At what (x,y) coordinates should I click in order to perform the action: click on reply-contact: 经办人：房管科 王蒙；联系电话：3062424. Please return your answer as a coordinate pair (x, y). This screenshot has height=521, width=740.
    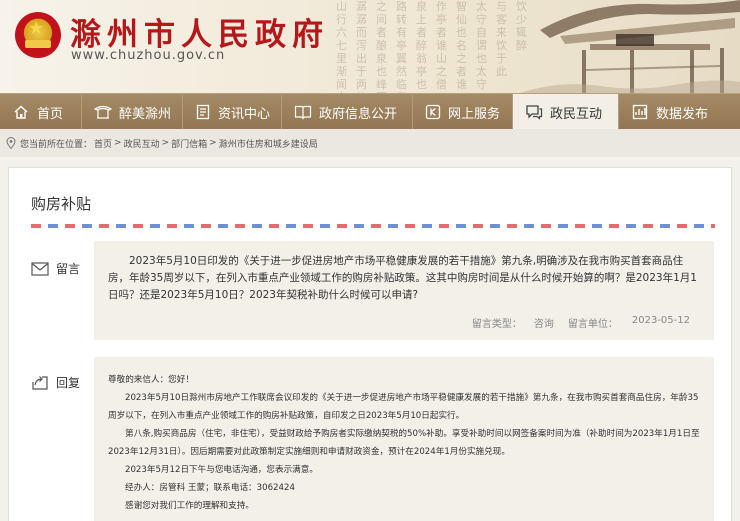
    Looking at the image, I should click on (210, 488).